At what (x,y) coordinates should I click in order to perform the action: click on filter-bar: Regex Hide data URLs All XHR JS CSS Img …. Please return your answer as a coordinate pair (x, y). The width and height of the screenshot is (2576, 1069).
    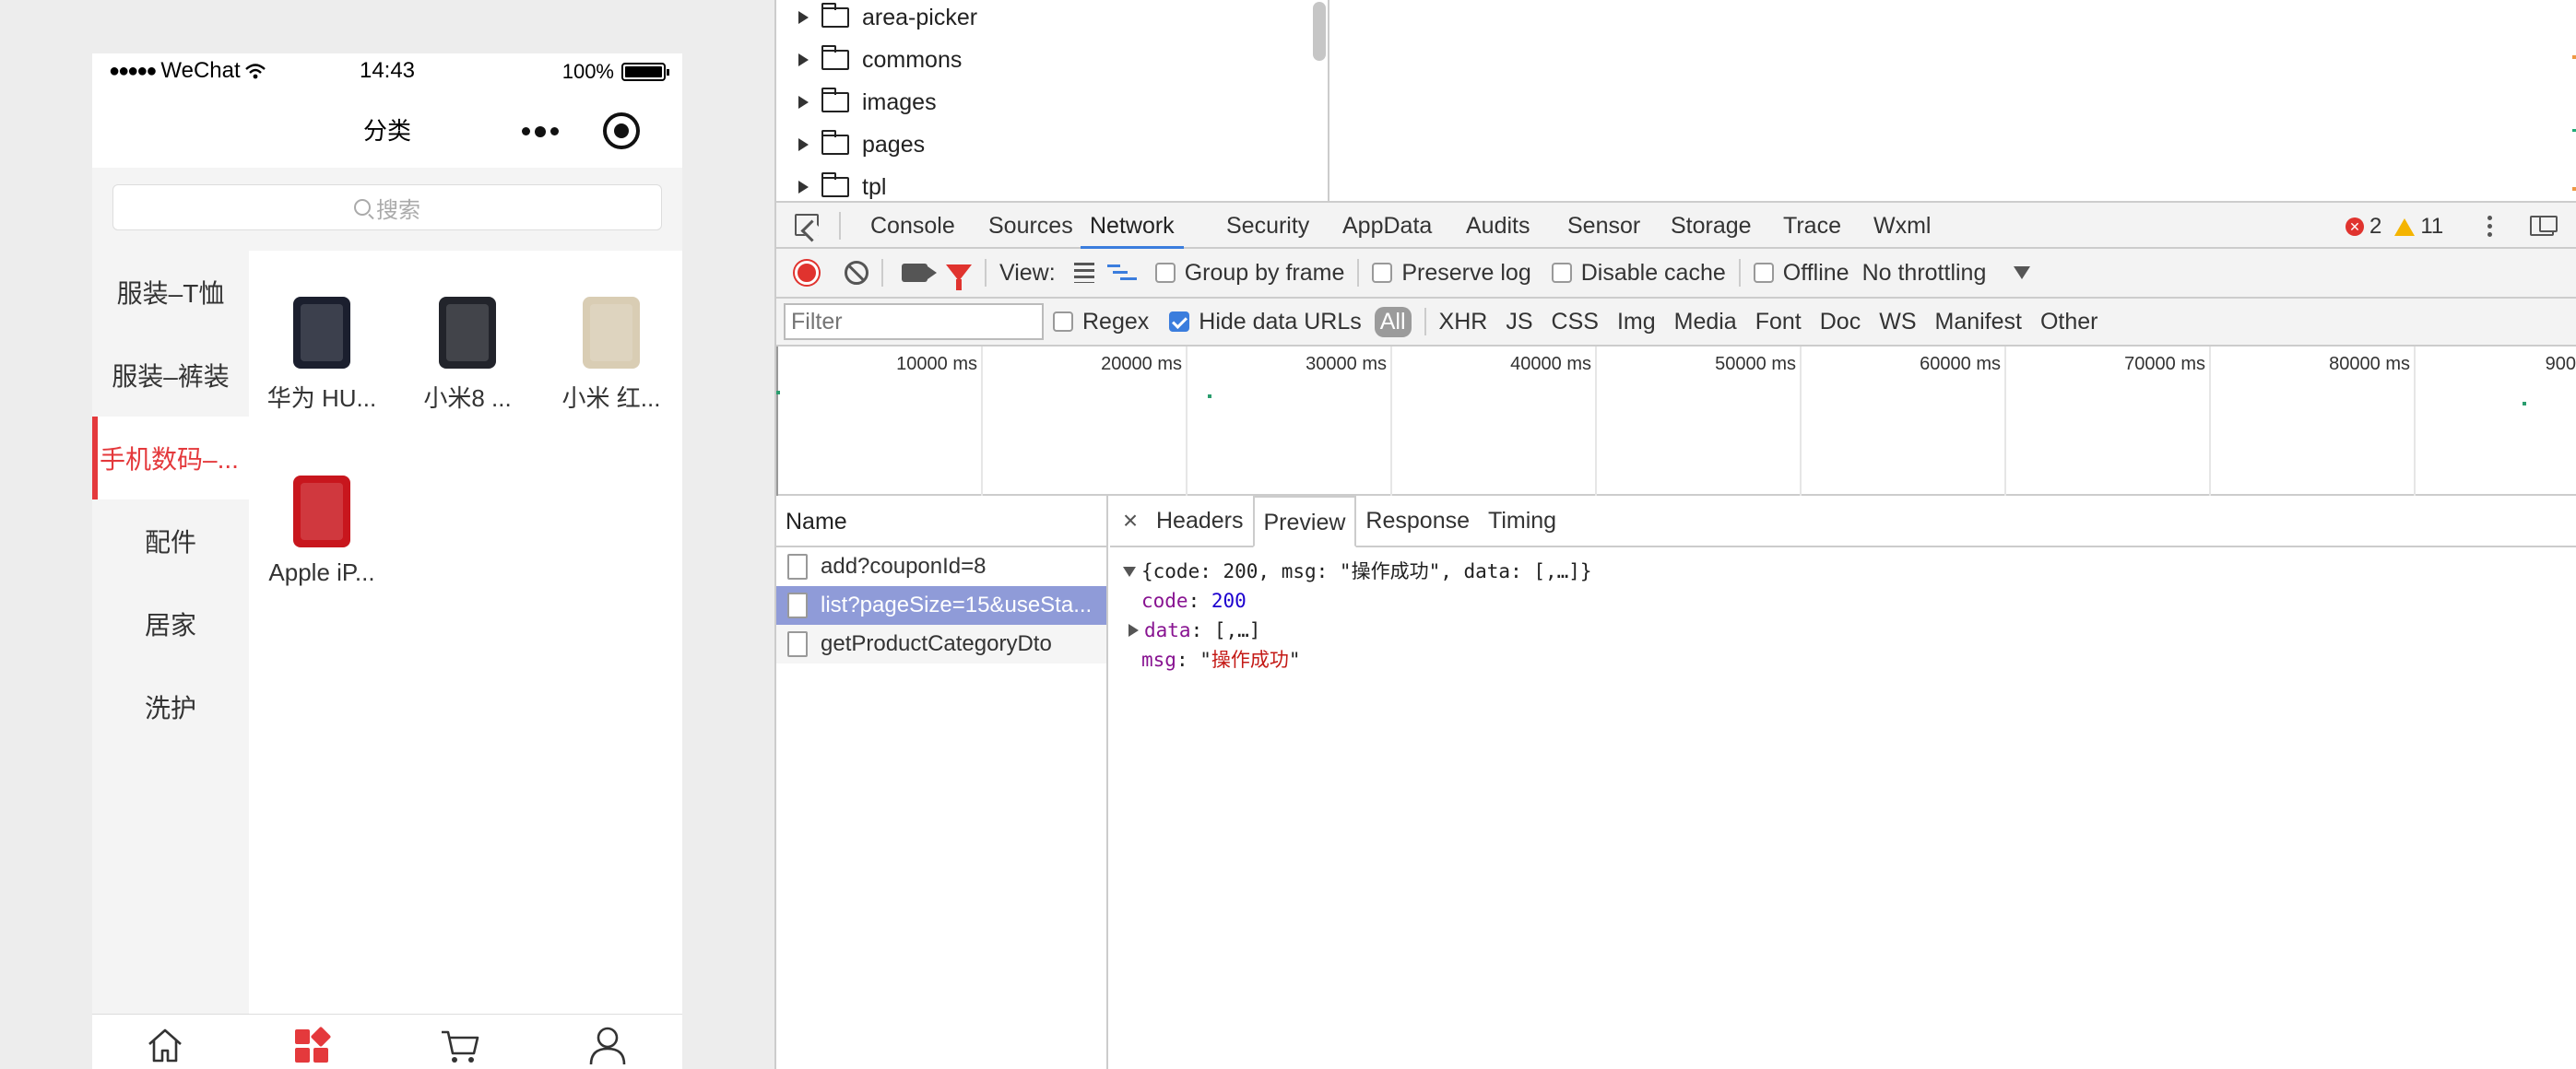
    Looking at the image, I should click on (1676, 323).